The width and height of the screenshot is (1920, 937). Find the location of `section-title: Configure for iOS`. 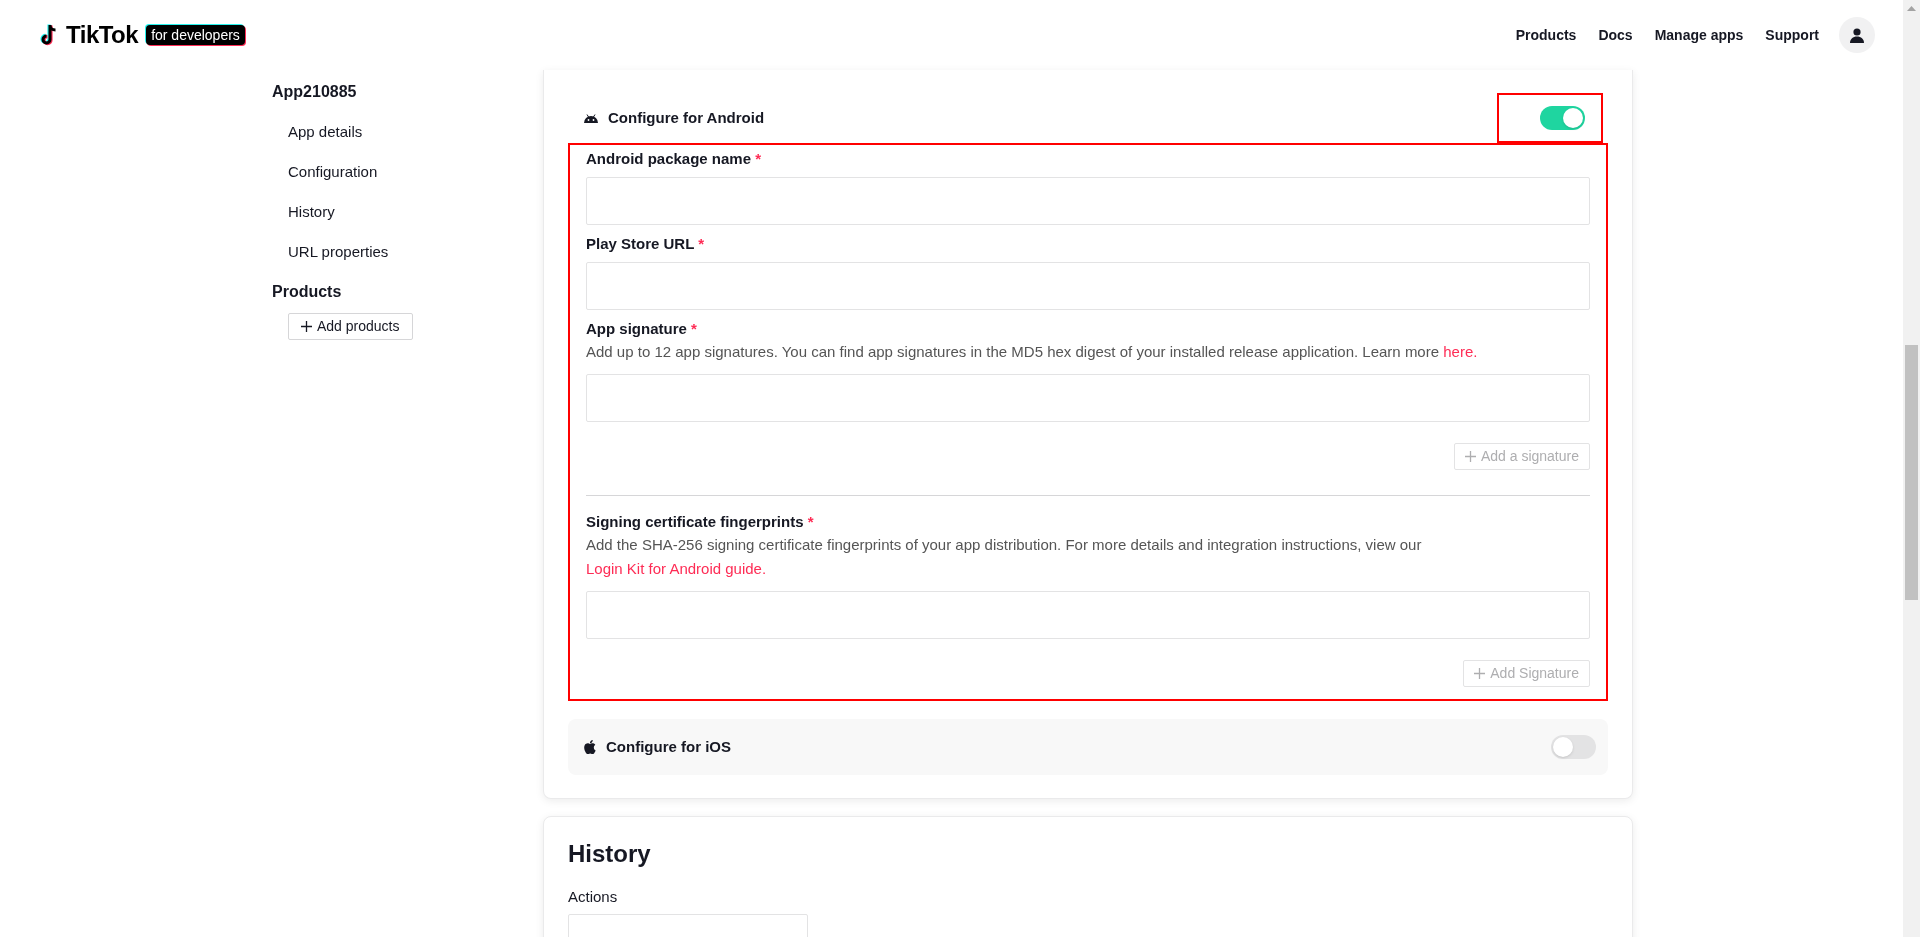

section-title: Configure for iOS is located at coordinates (668, 746).